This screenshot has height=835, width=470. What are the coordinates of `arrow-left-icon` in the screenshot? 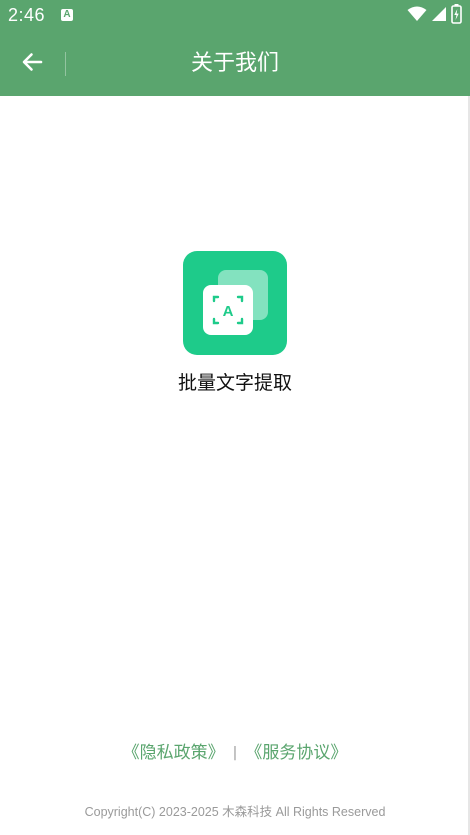 It's located at (32, 64).